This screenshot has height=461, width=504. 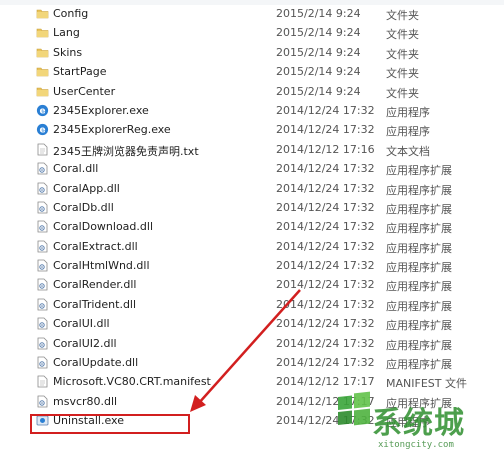 What do you see at coordinates (110, 424) in the screenshot?
I see `uninstall-highlight-box` at bounding box center [110, 424].